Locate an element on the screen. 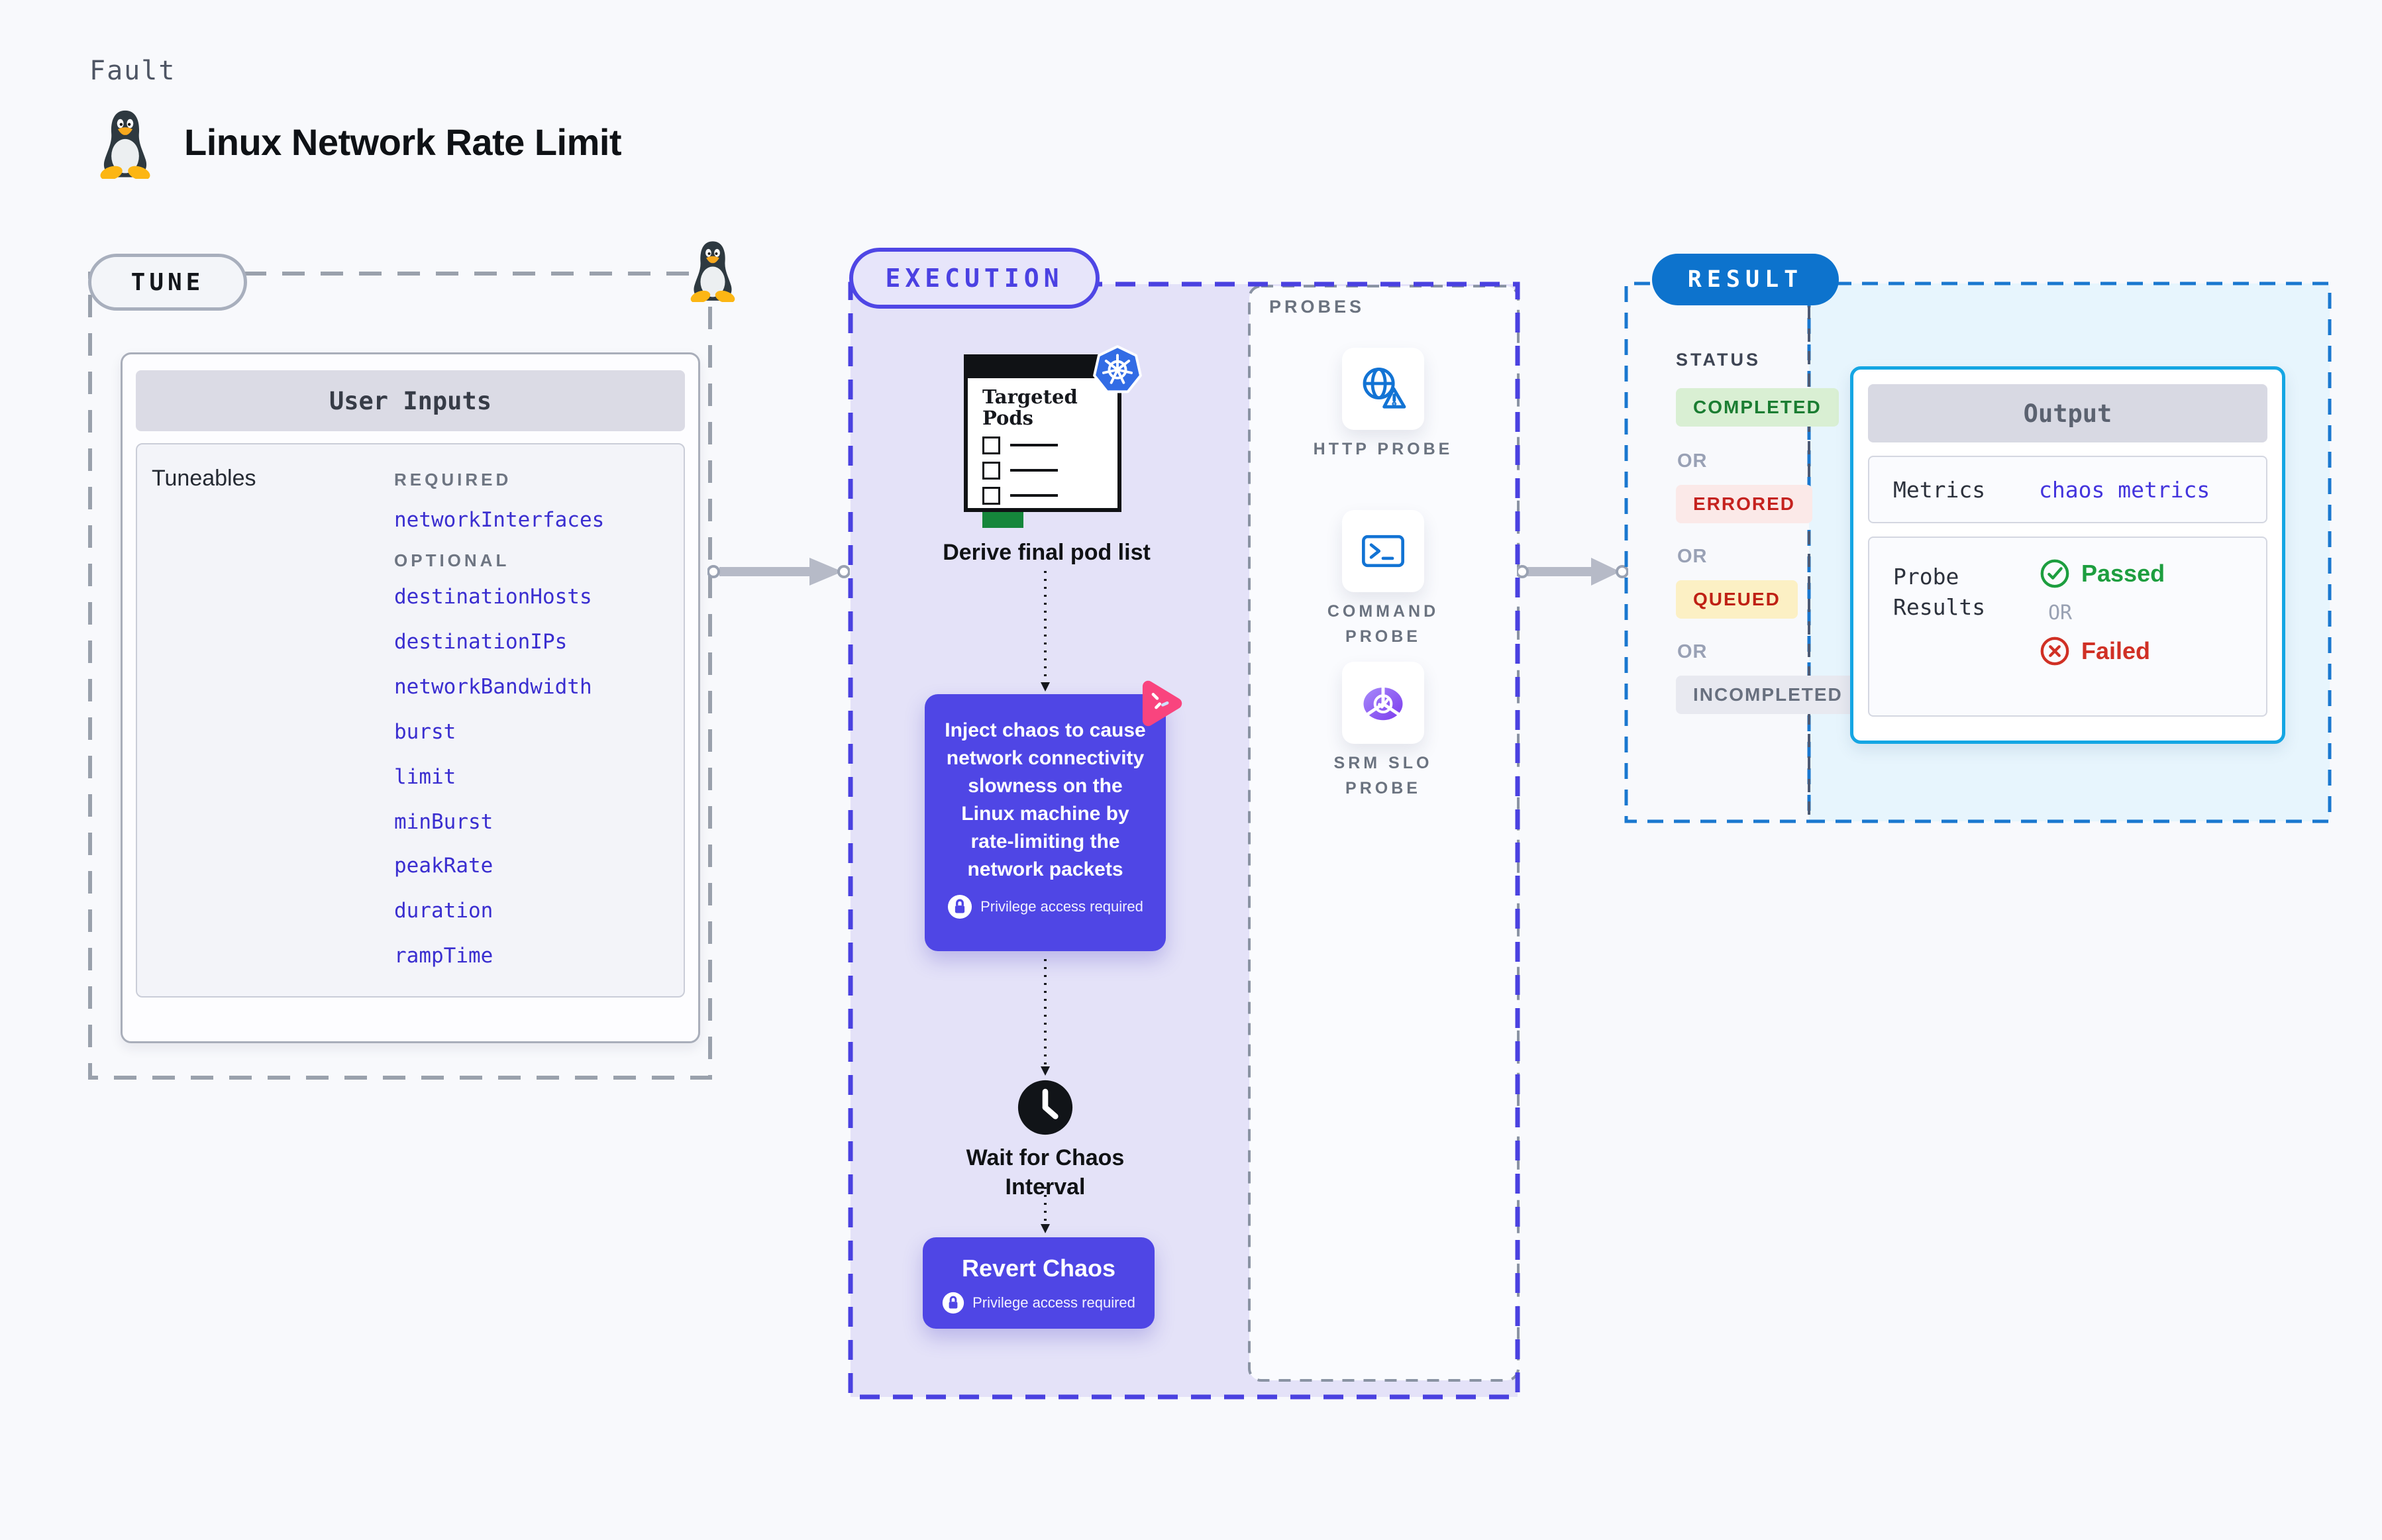 Image resolution: width=2382 pixels, height=1540 pixels. probe-results-label: Probe Results is located at coordinates (1939, 592).